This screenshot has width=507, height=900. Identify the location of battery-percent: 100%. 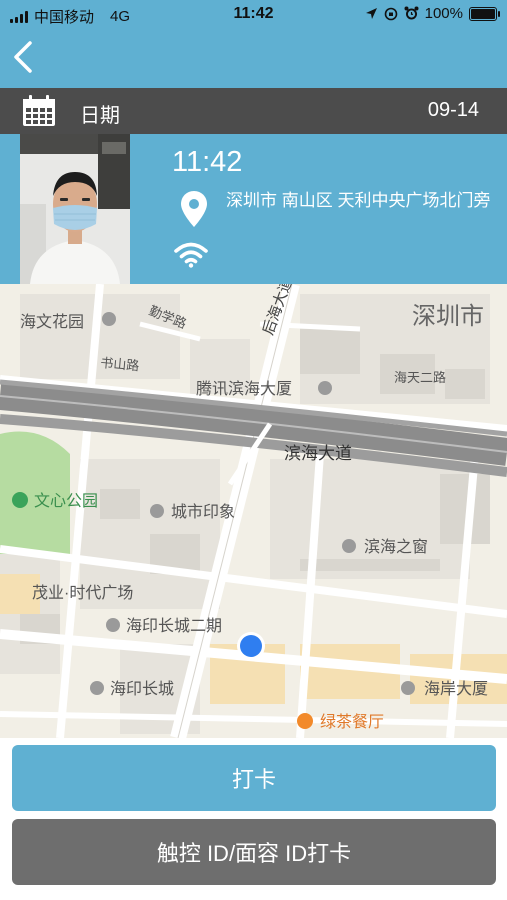
(443, 13).